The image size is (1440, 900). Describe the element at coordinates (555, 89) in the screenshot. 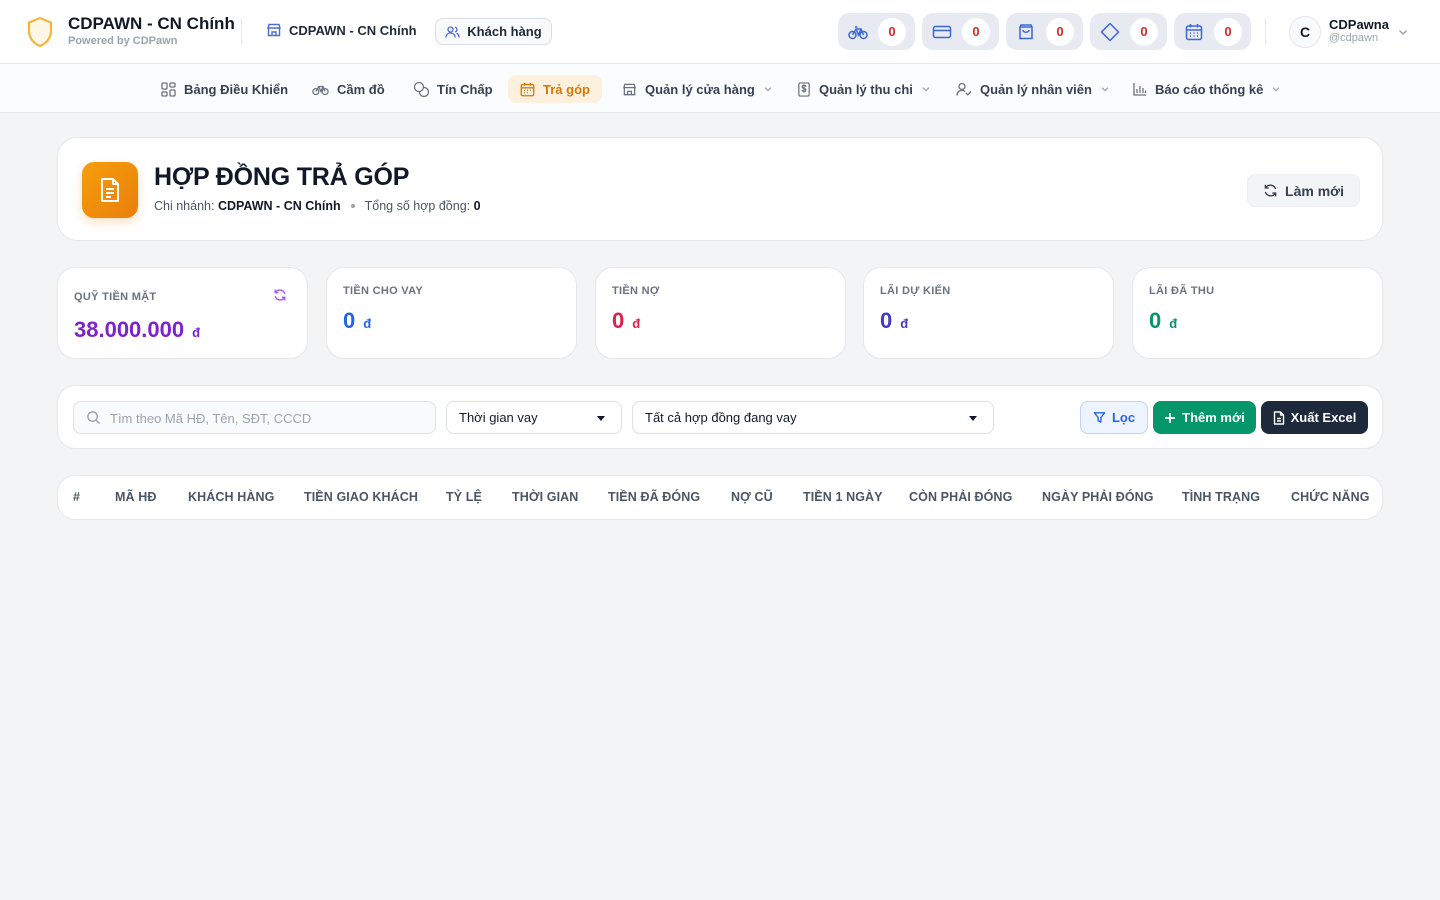

I see `nav-item-installment: Trả góp` at that location.